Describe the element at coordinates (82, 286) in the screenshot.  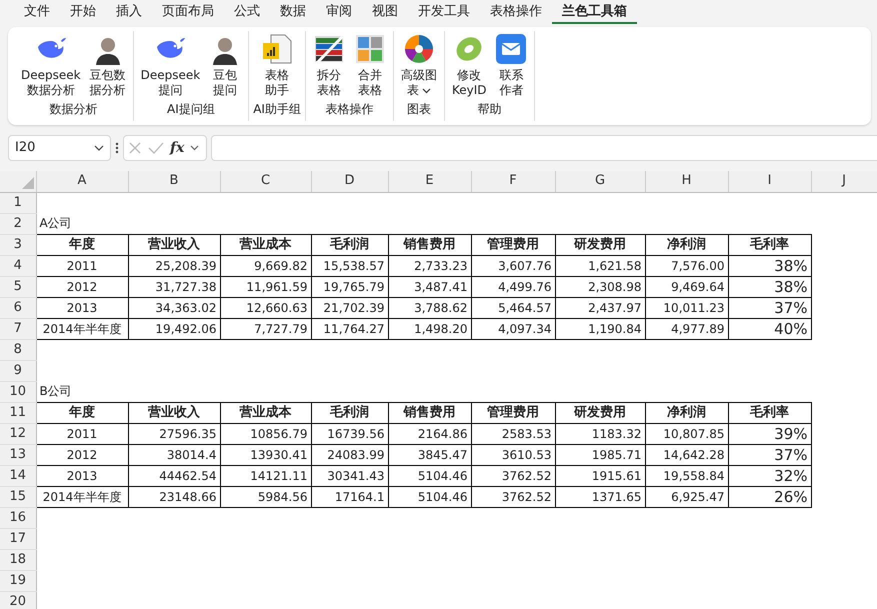
I see `table-cell: 2012` at that location.